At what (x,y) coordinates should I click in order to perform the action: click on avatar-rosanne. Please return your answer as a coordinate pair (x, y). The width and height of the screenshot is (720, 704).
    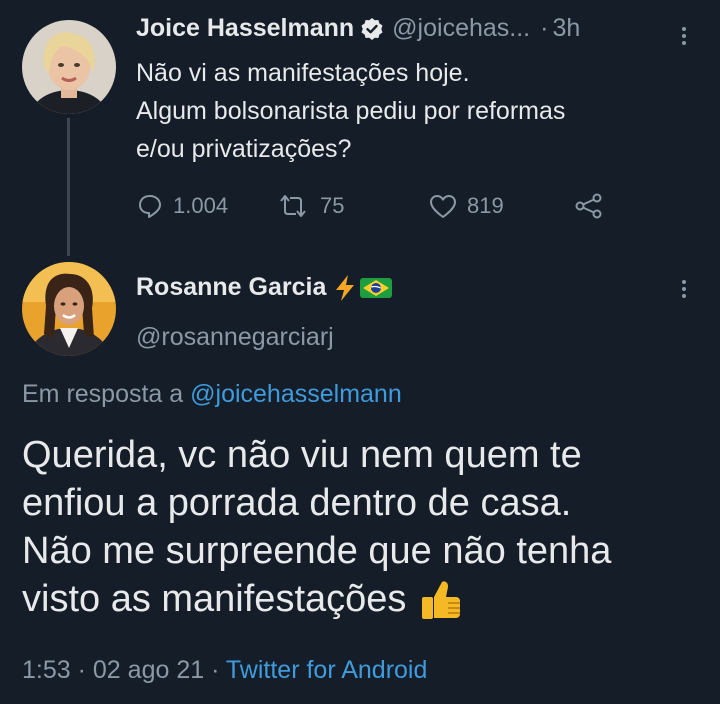
    Looking at the image, I should click on (69, 309).